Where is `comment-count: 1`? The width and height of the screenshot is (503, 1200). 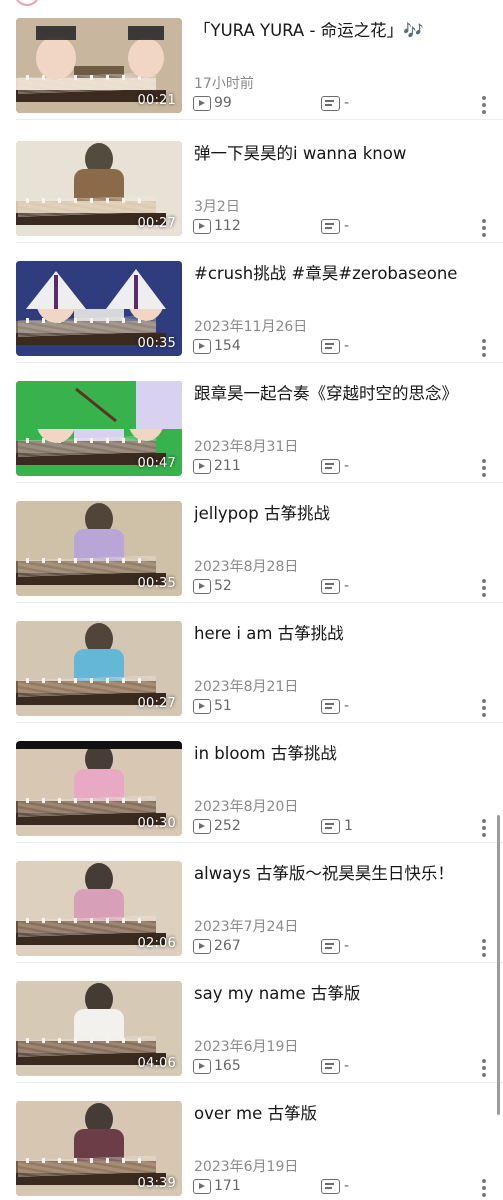
comment-count: 1 is located at coordinates (348, 826).